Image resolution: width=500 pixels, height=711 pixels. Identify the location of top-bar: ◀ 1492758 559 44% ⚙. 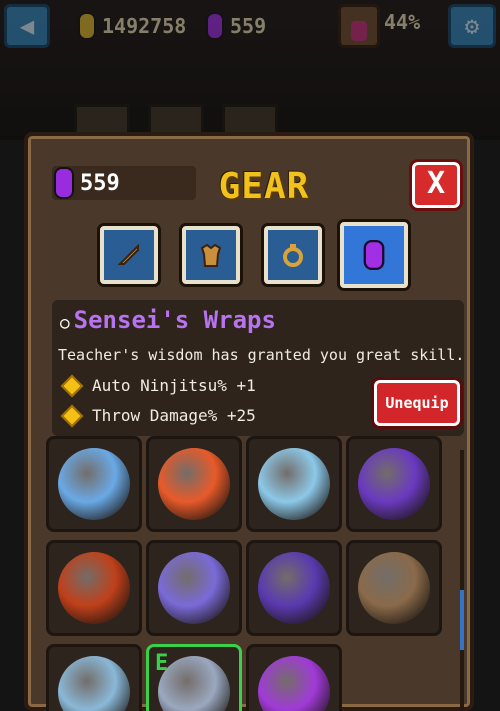
(250, 28).